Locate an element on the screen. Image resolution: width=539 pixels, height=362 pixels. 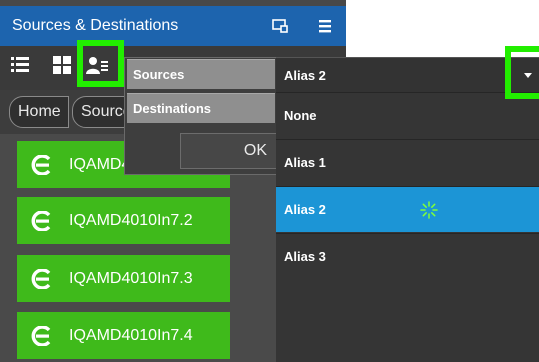
source-tile-label: IQAMD4010In7.4 is located at coordinates (131, 335).